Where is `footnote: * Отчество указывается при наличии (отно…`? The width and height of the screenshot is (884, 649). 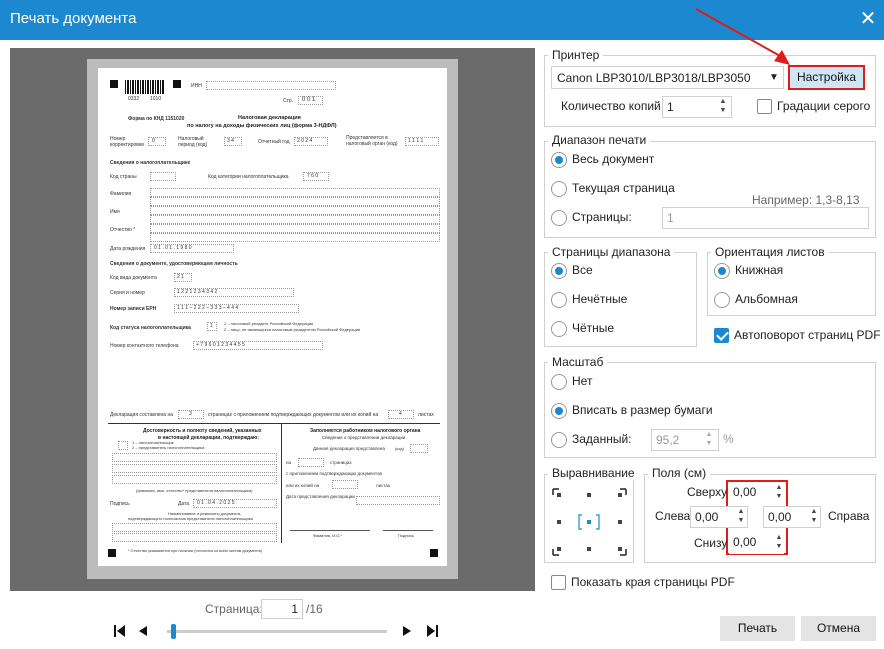
footnote: * Отчество указывается при наличии (отно… is located at coordinates (195, 551).